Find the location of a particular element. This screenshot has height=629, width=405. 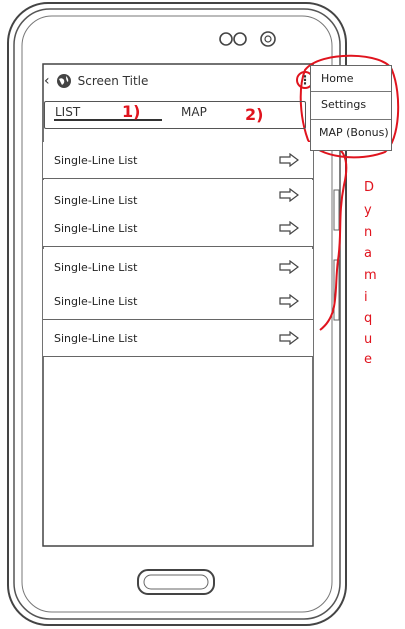

tab-list-marker: 1) is located at coordinates (131, 111).